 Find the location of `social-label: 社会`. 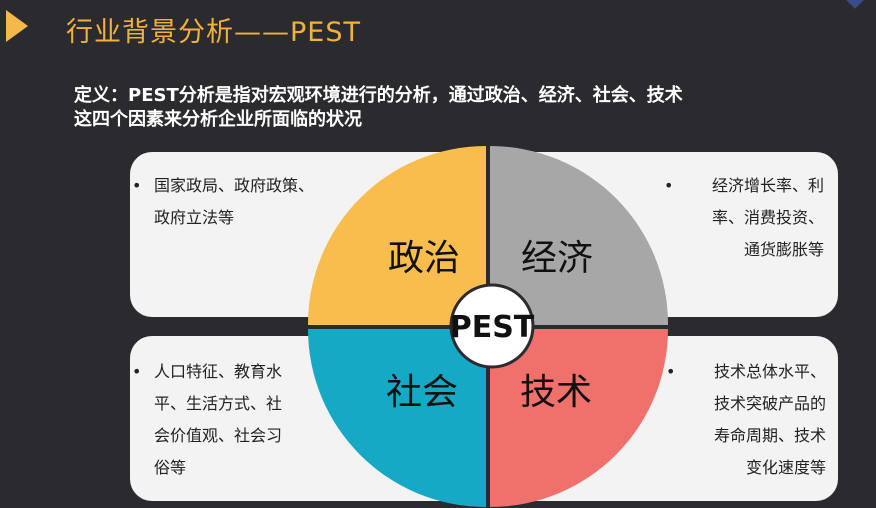

social-label: 社会 is located at coordinates (422, 392).